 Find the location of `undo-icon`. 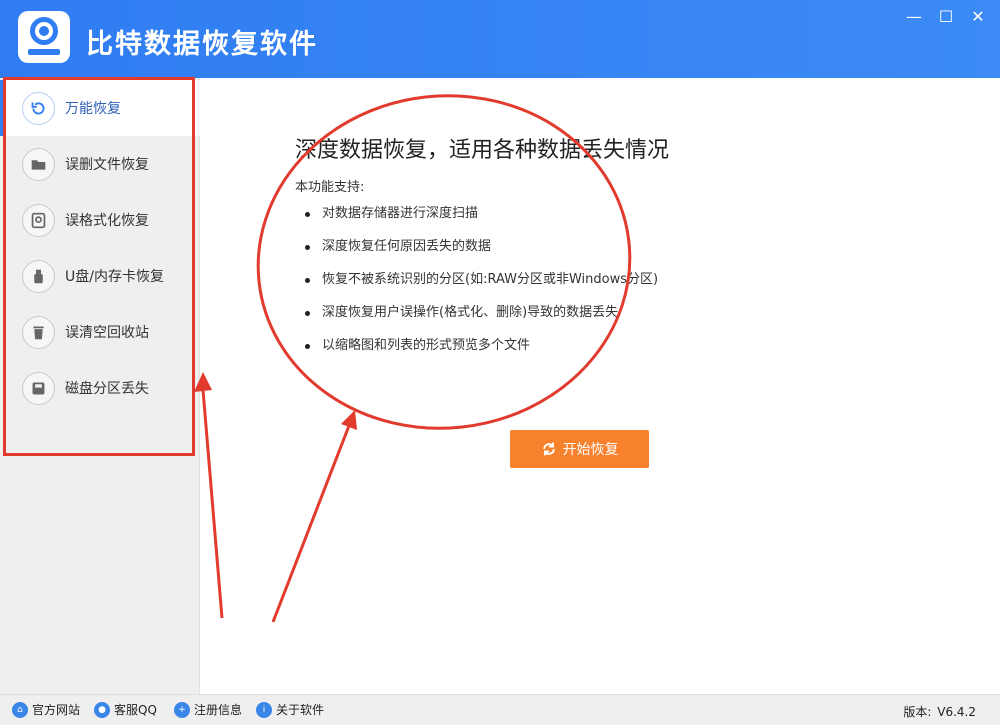

undo-icon is located at coordinates (38, 108).